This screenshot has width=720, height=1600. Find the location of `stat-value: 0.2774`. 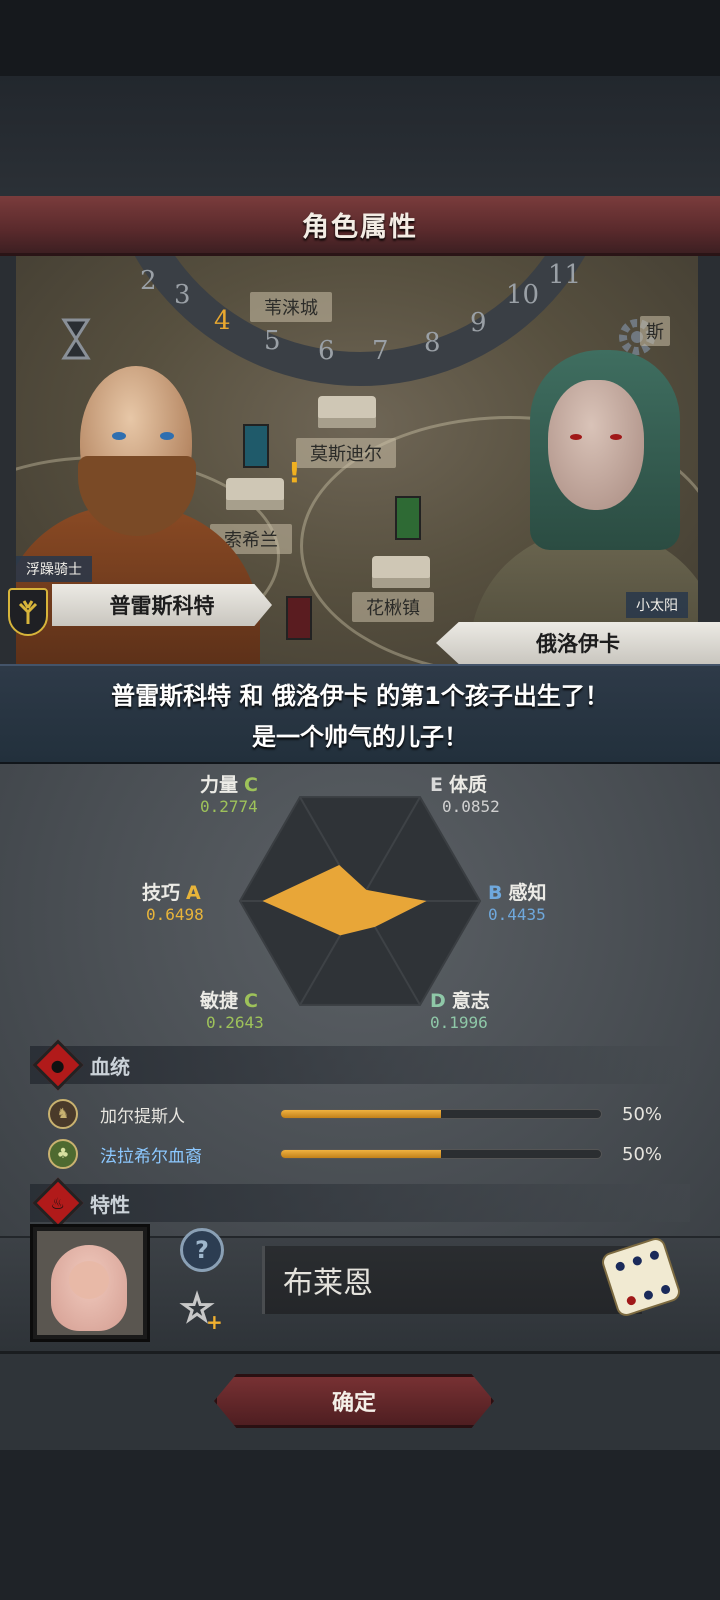

stat-value: 0.2774 is located at coordinates (229, 806).